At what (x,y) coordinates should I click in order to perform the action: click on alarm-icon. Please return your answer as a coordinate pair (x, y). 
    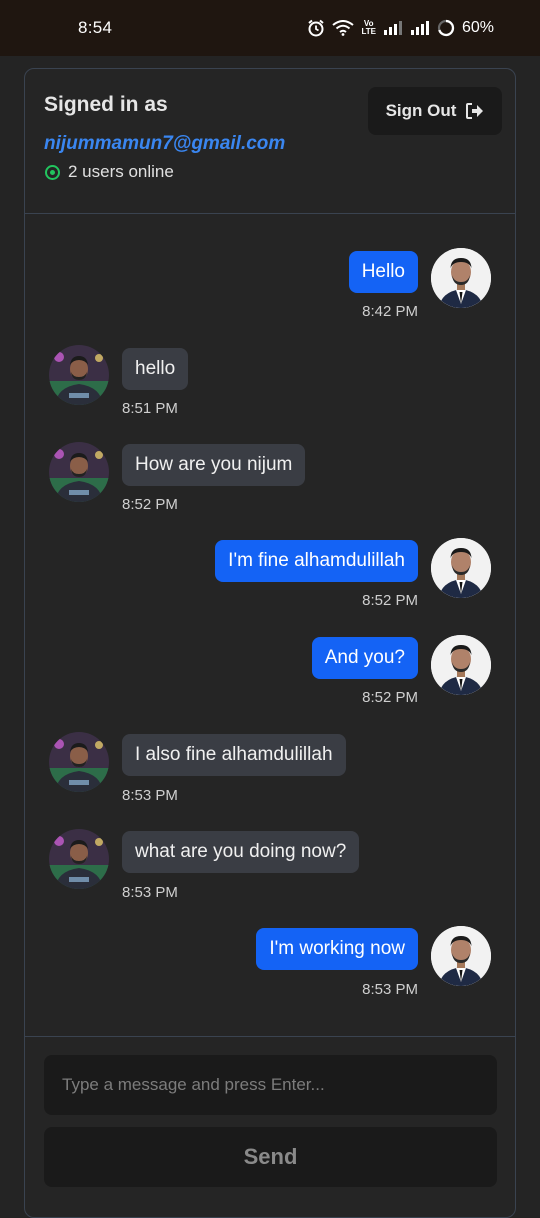
    Looking at the image, I should click on (316, 28).